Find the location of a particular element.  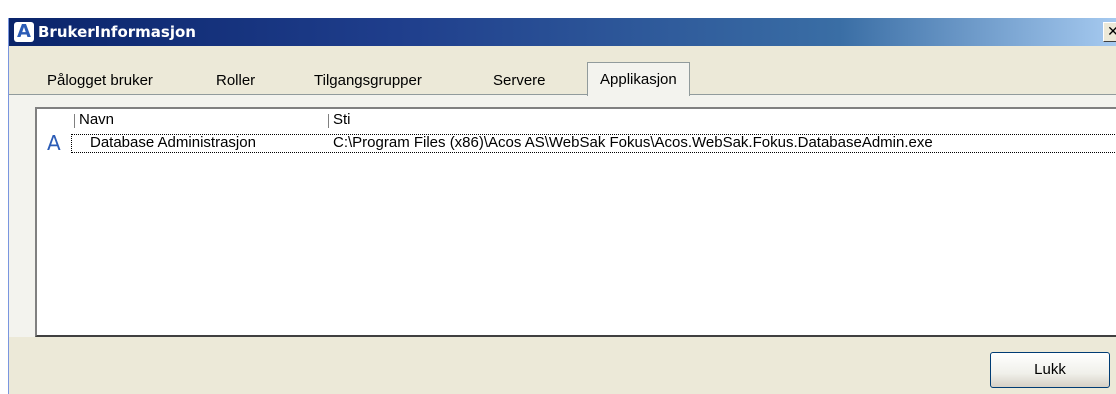

column-header-sti: Sti is located at coordinates (342, 120).